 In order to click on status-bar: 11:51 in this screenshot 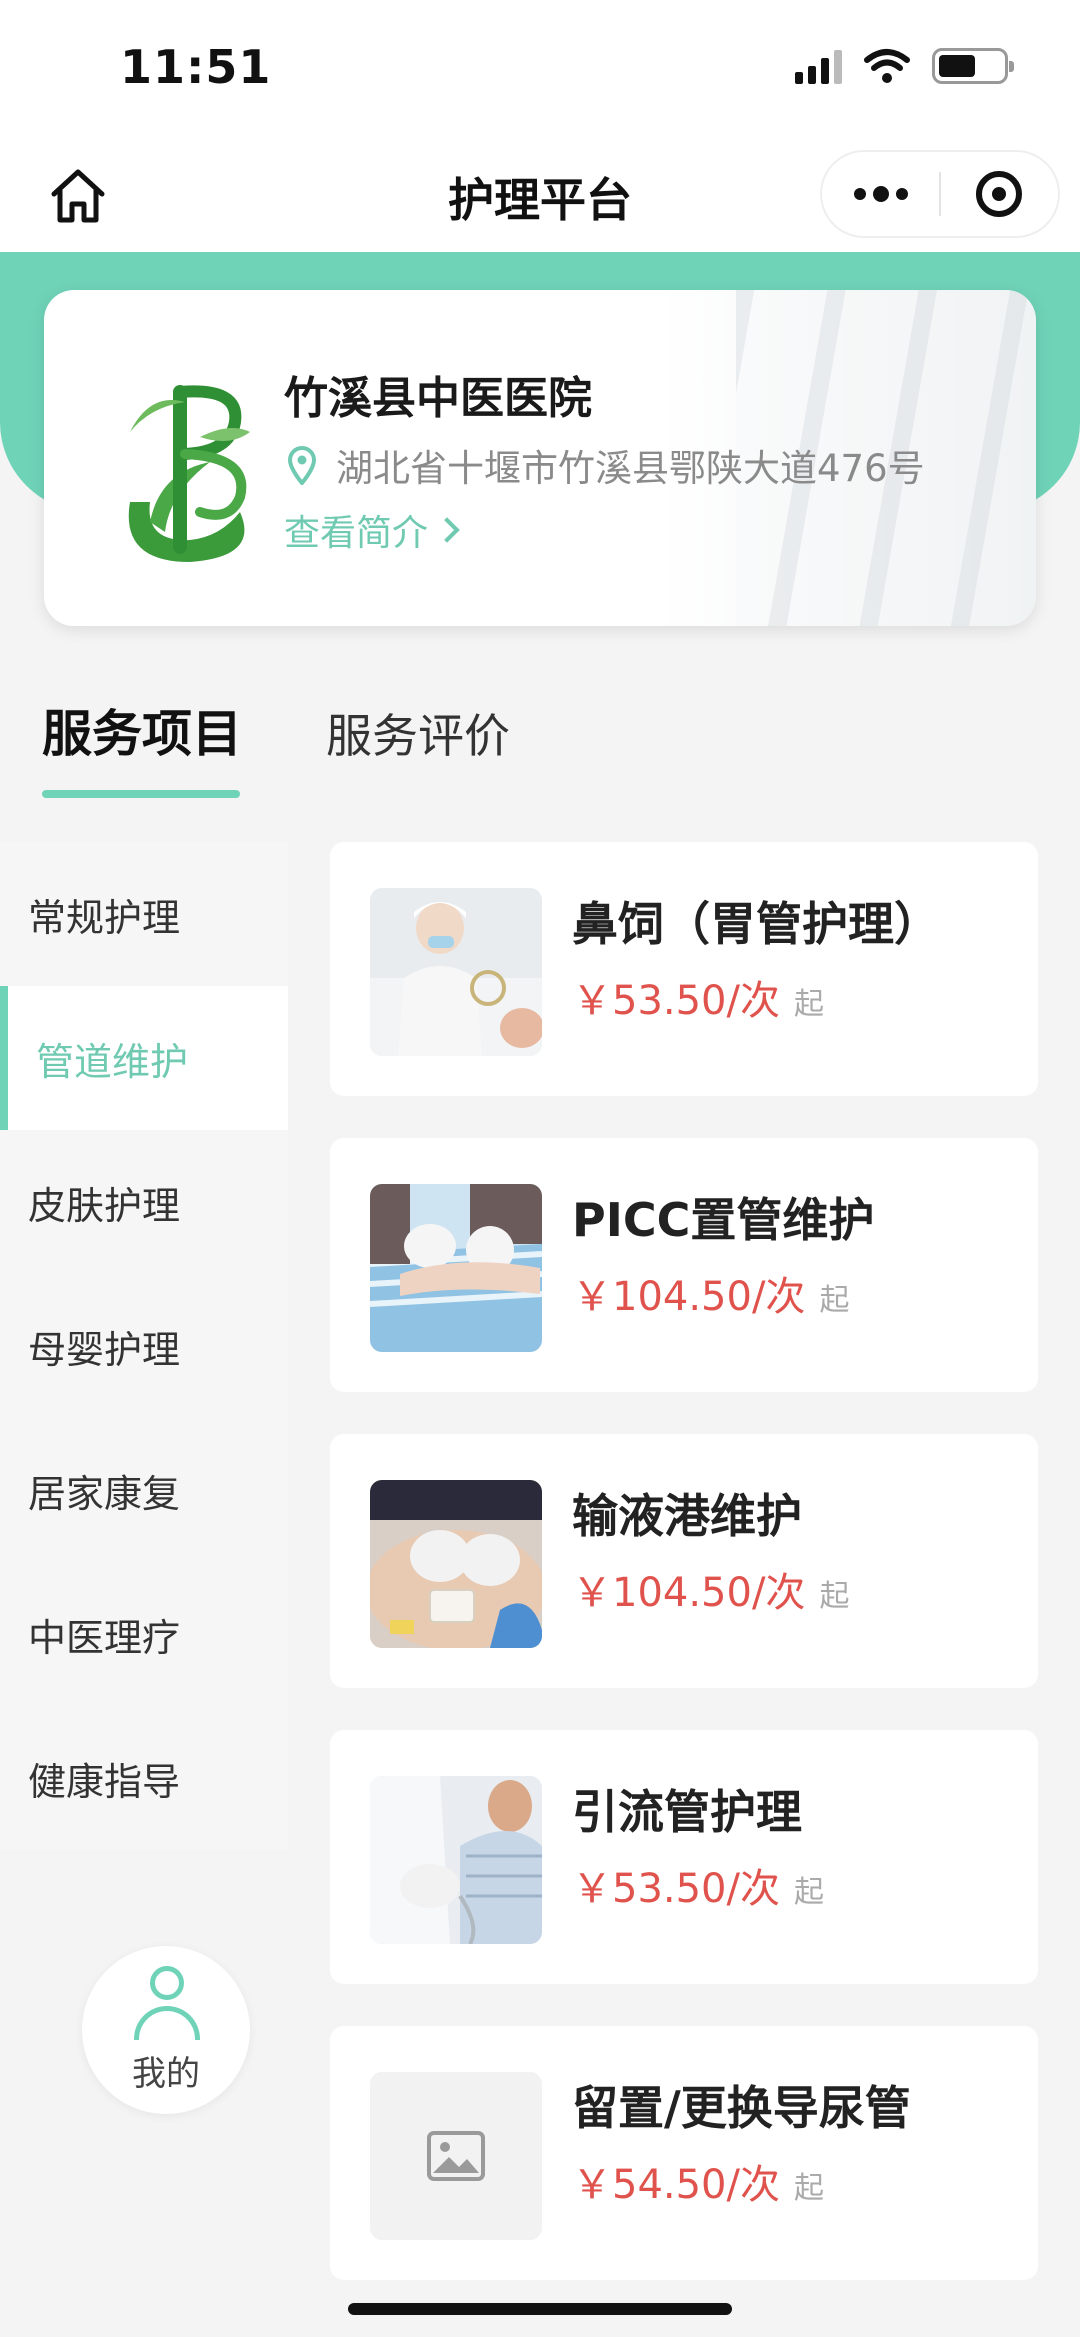, I will do `click(540, 70)`.